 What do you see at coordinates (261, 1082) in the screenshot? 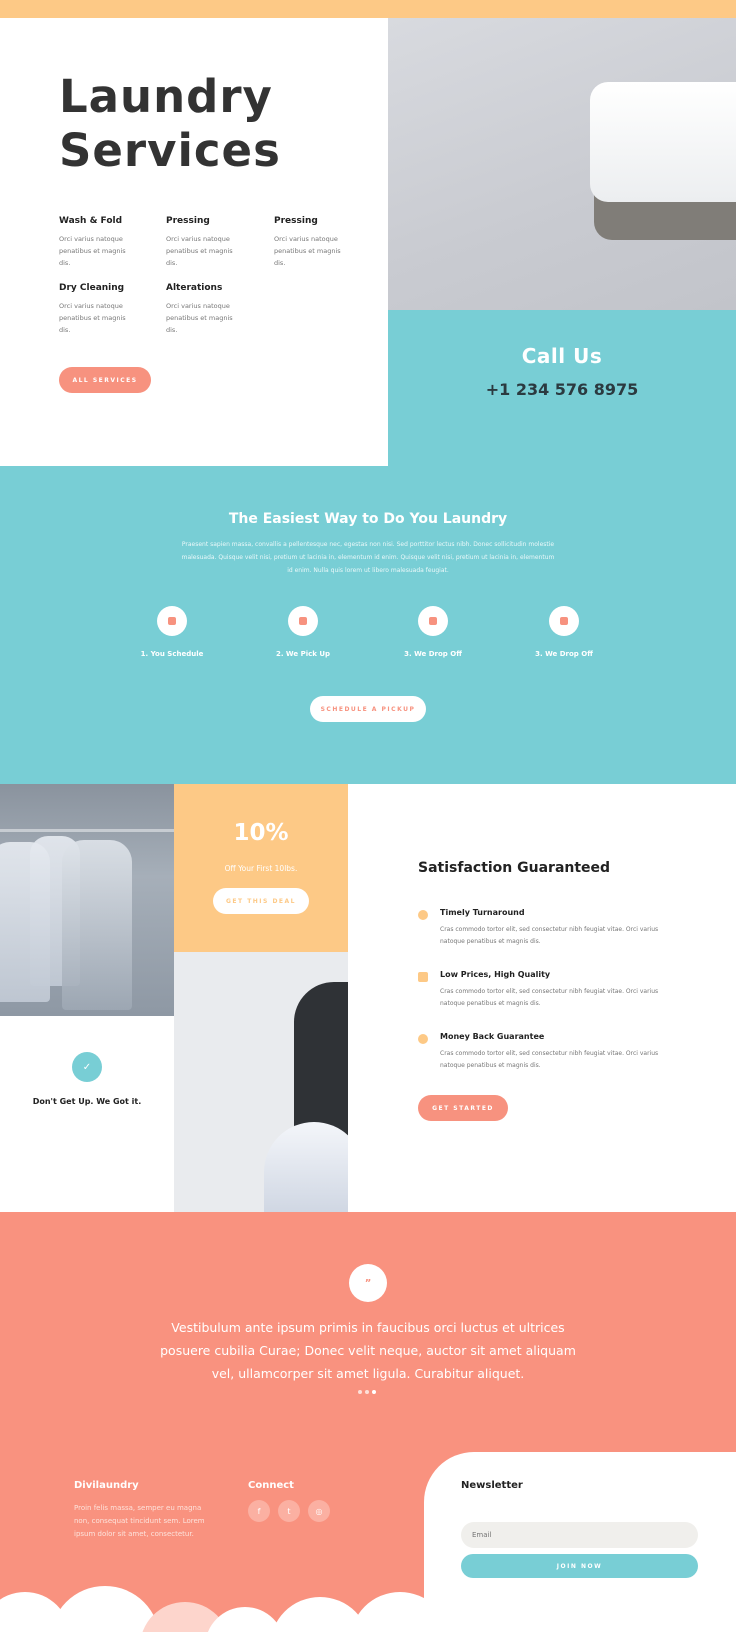
I see `garment-bag-image` at bounding box center [261, 1082].